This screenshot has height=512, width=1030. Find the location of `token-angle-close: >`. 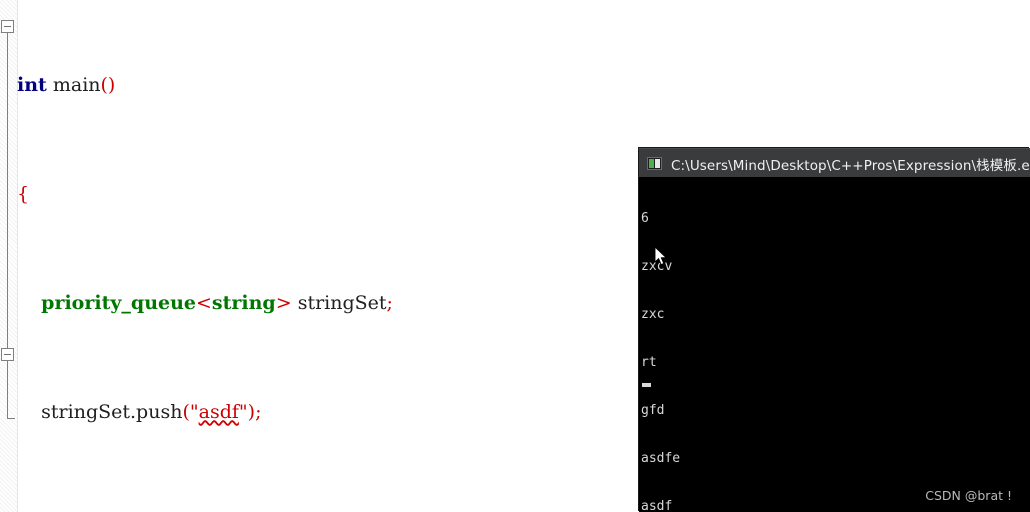

token-angle-close: > is located at coordinates (283, 303).